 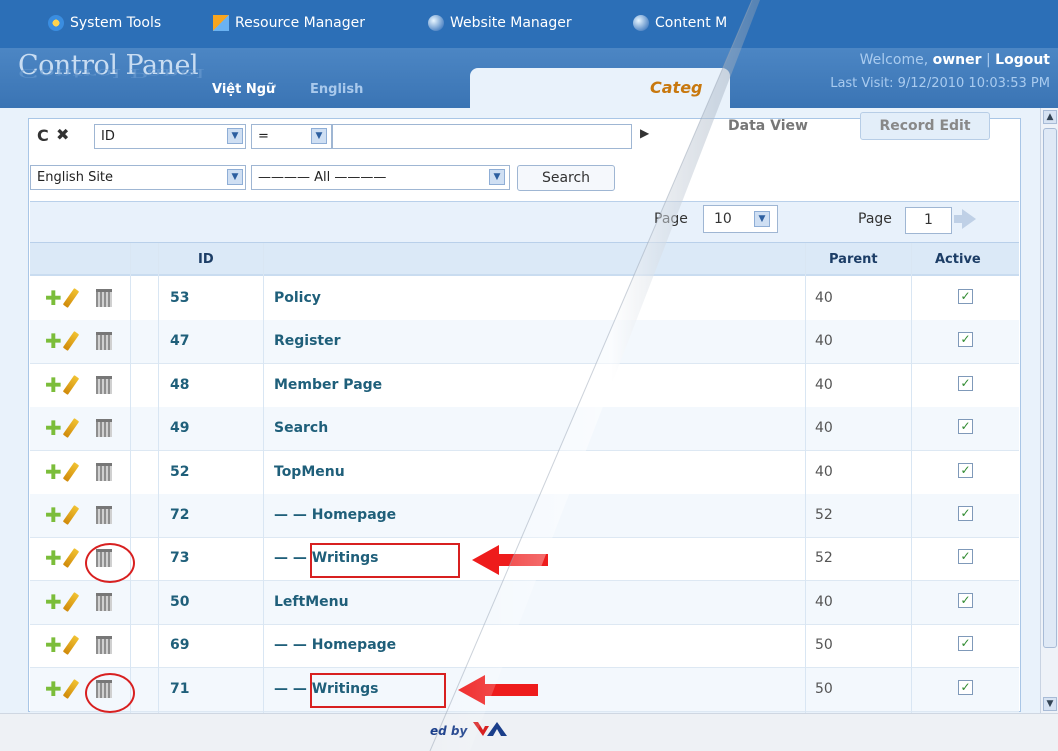 What do you see at coordinates (524, 429) in the screenshot?
I see `table-row: ✚ 49 Search 40 ✓` at bounding box center [524, 429].